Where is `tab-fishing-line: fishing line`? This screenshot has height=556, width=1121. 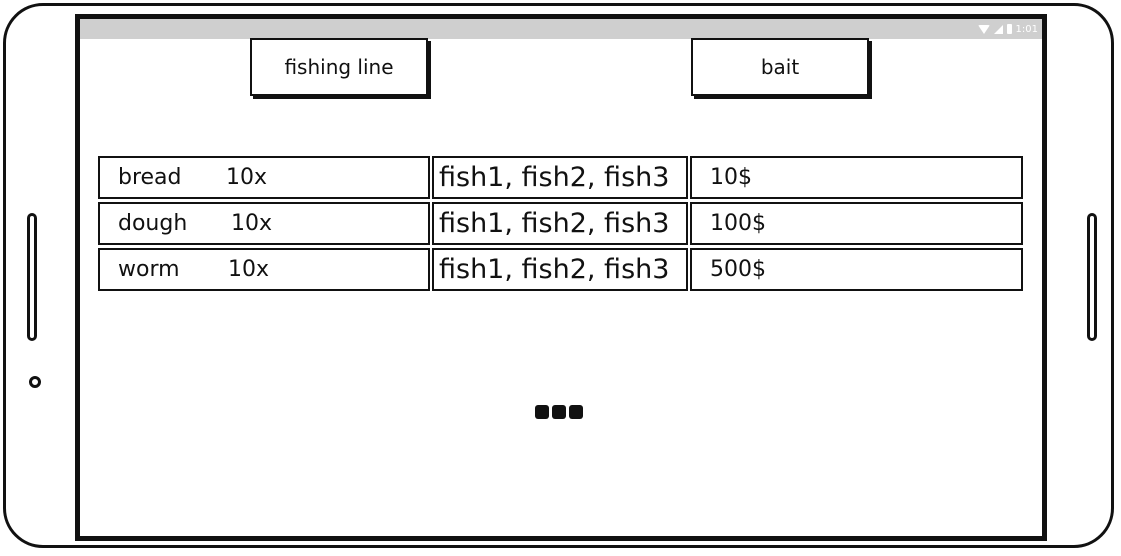
tab-fishing-line: fishing line is located at coordinates (339, 67).